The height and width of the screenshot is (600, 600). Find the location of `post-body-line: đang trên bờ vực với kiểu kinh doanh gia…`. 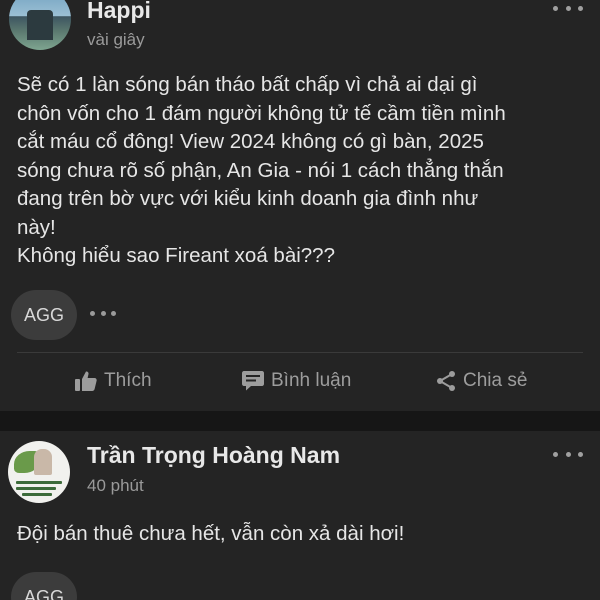

post-body-line: đang trên bờ vực với kiểu kinh doanh gia… is located at coordinates (248, 198).